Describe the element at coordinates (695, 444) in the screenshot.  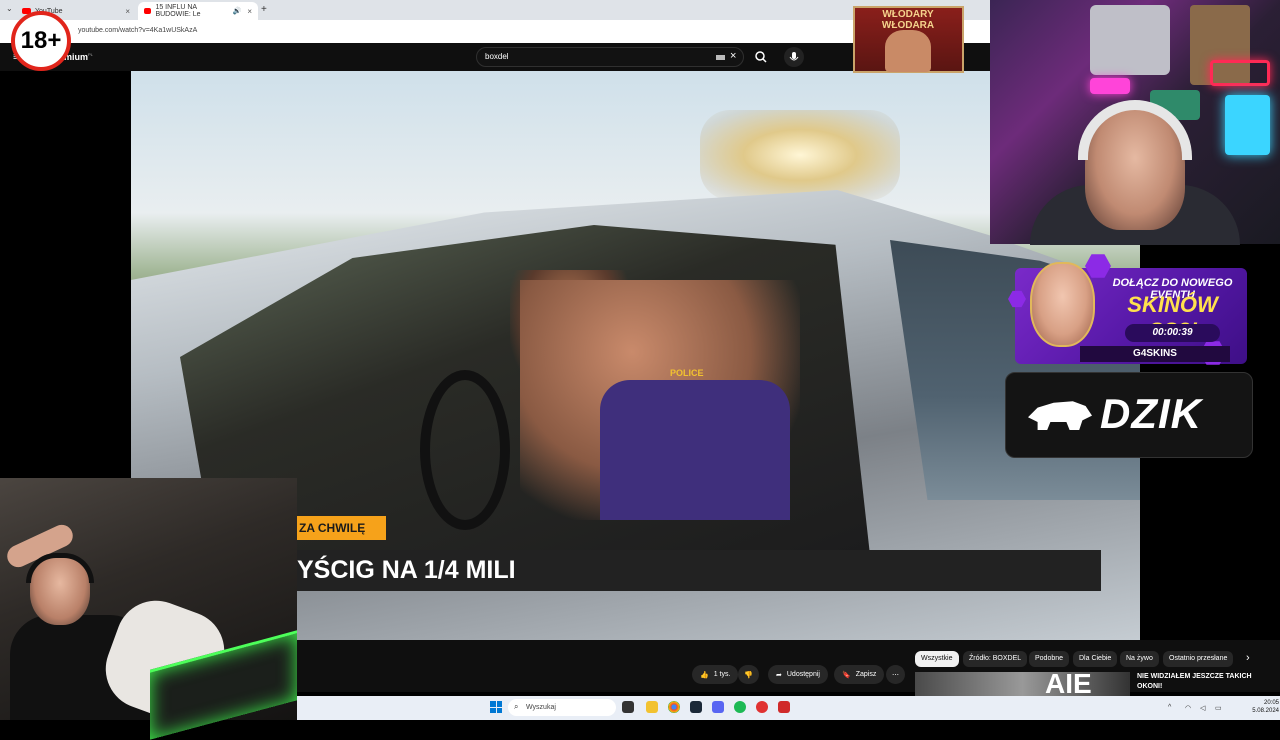
I see `driver-jersey: POLICE` at that location.